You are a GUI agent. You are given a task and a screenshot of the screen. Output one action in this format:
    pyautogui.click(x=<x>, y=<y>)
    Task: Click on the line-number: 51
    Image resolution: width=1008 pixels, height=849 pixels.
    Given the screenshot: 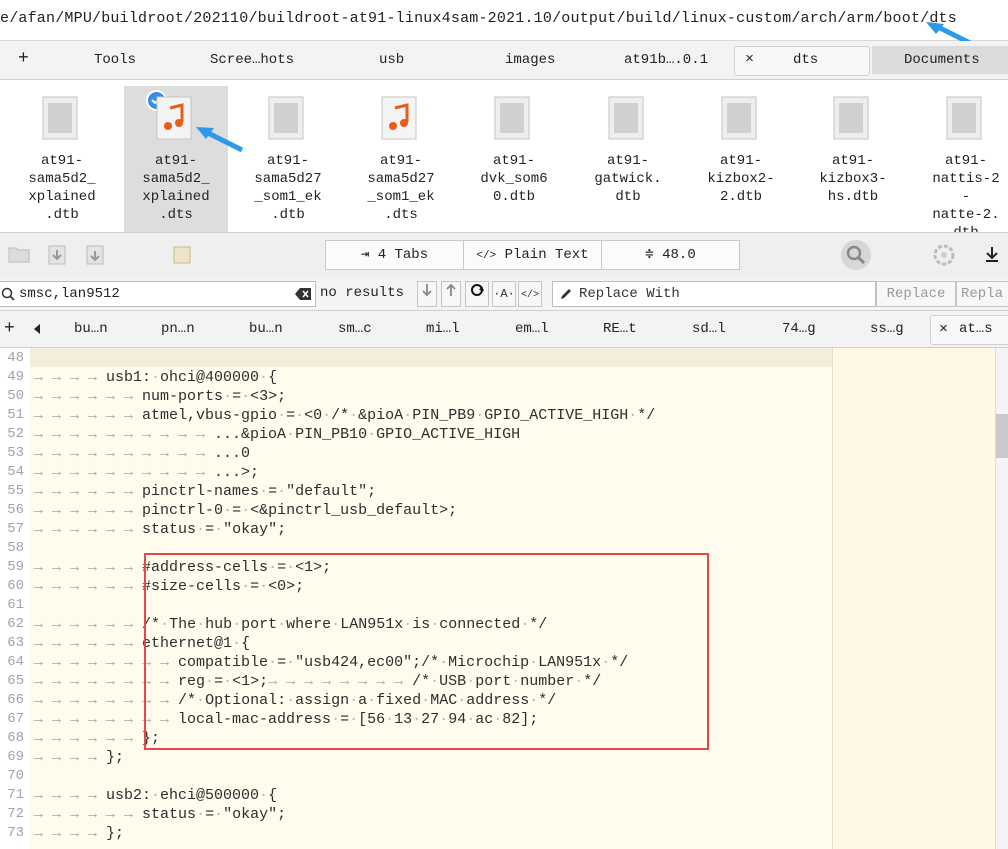 What is the action you would take?
    pyautogui.click(x=15, y=415)
    